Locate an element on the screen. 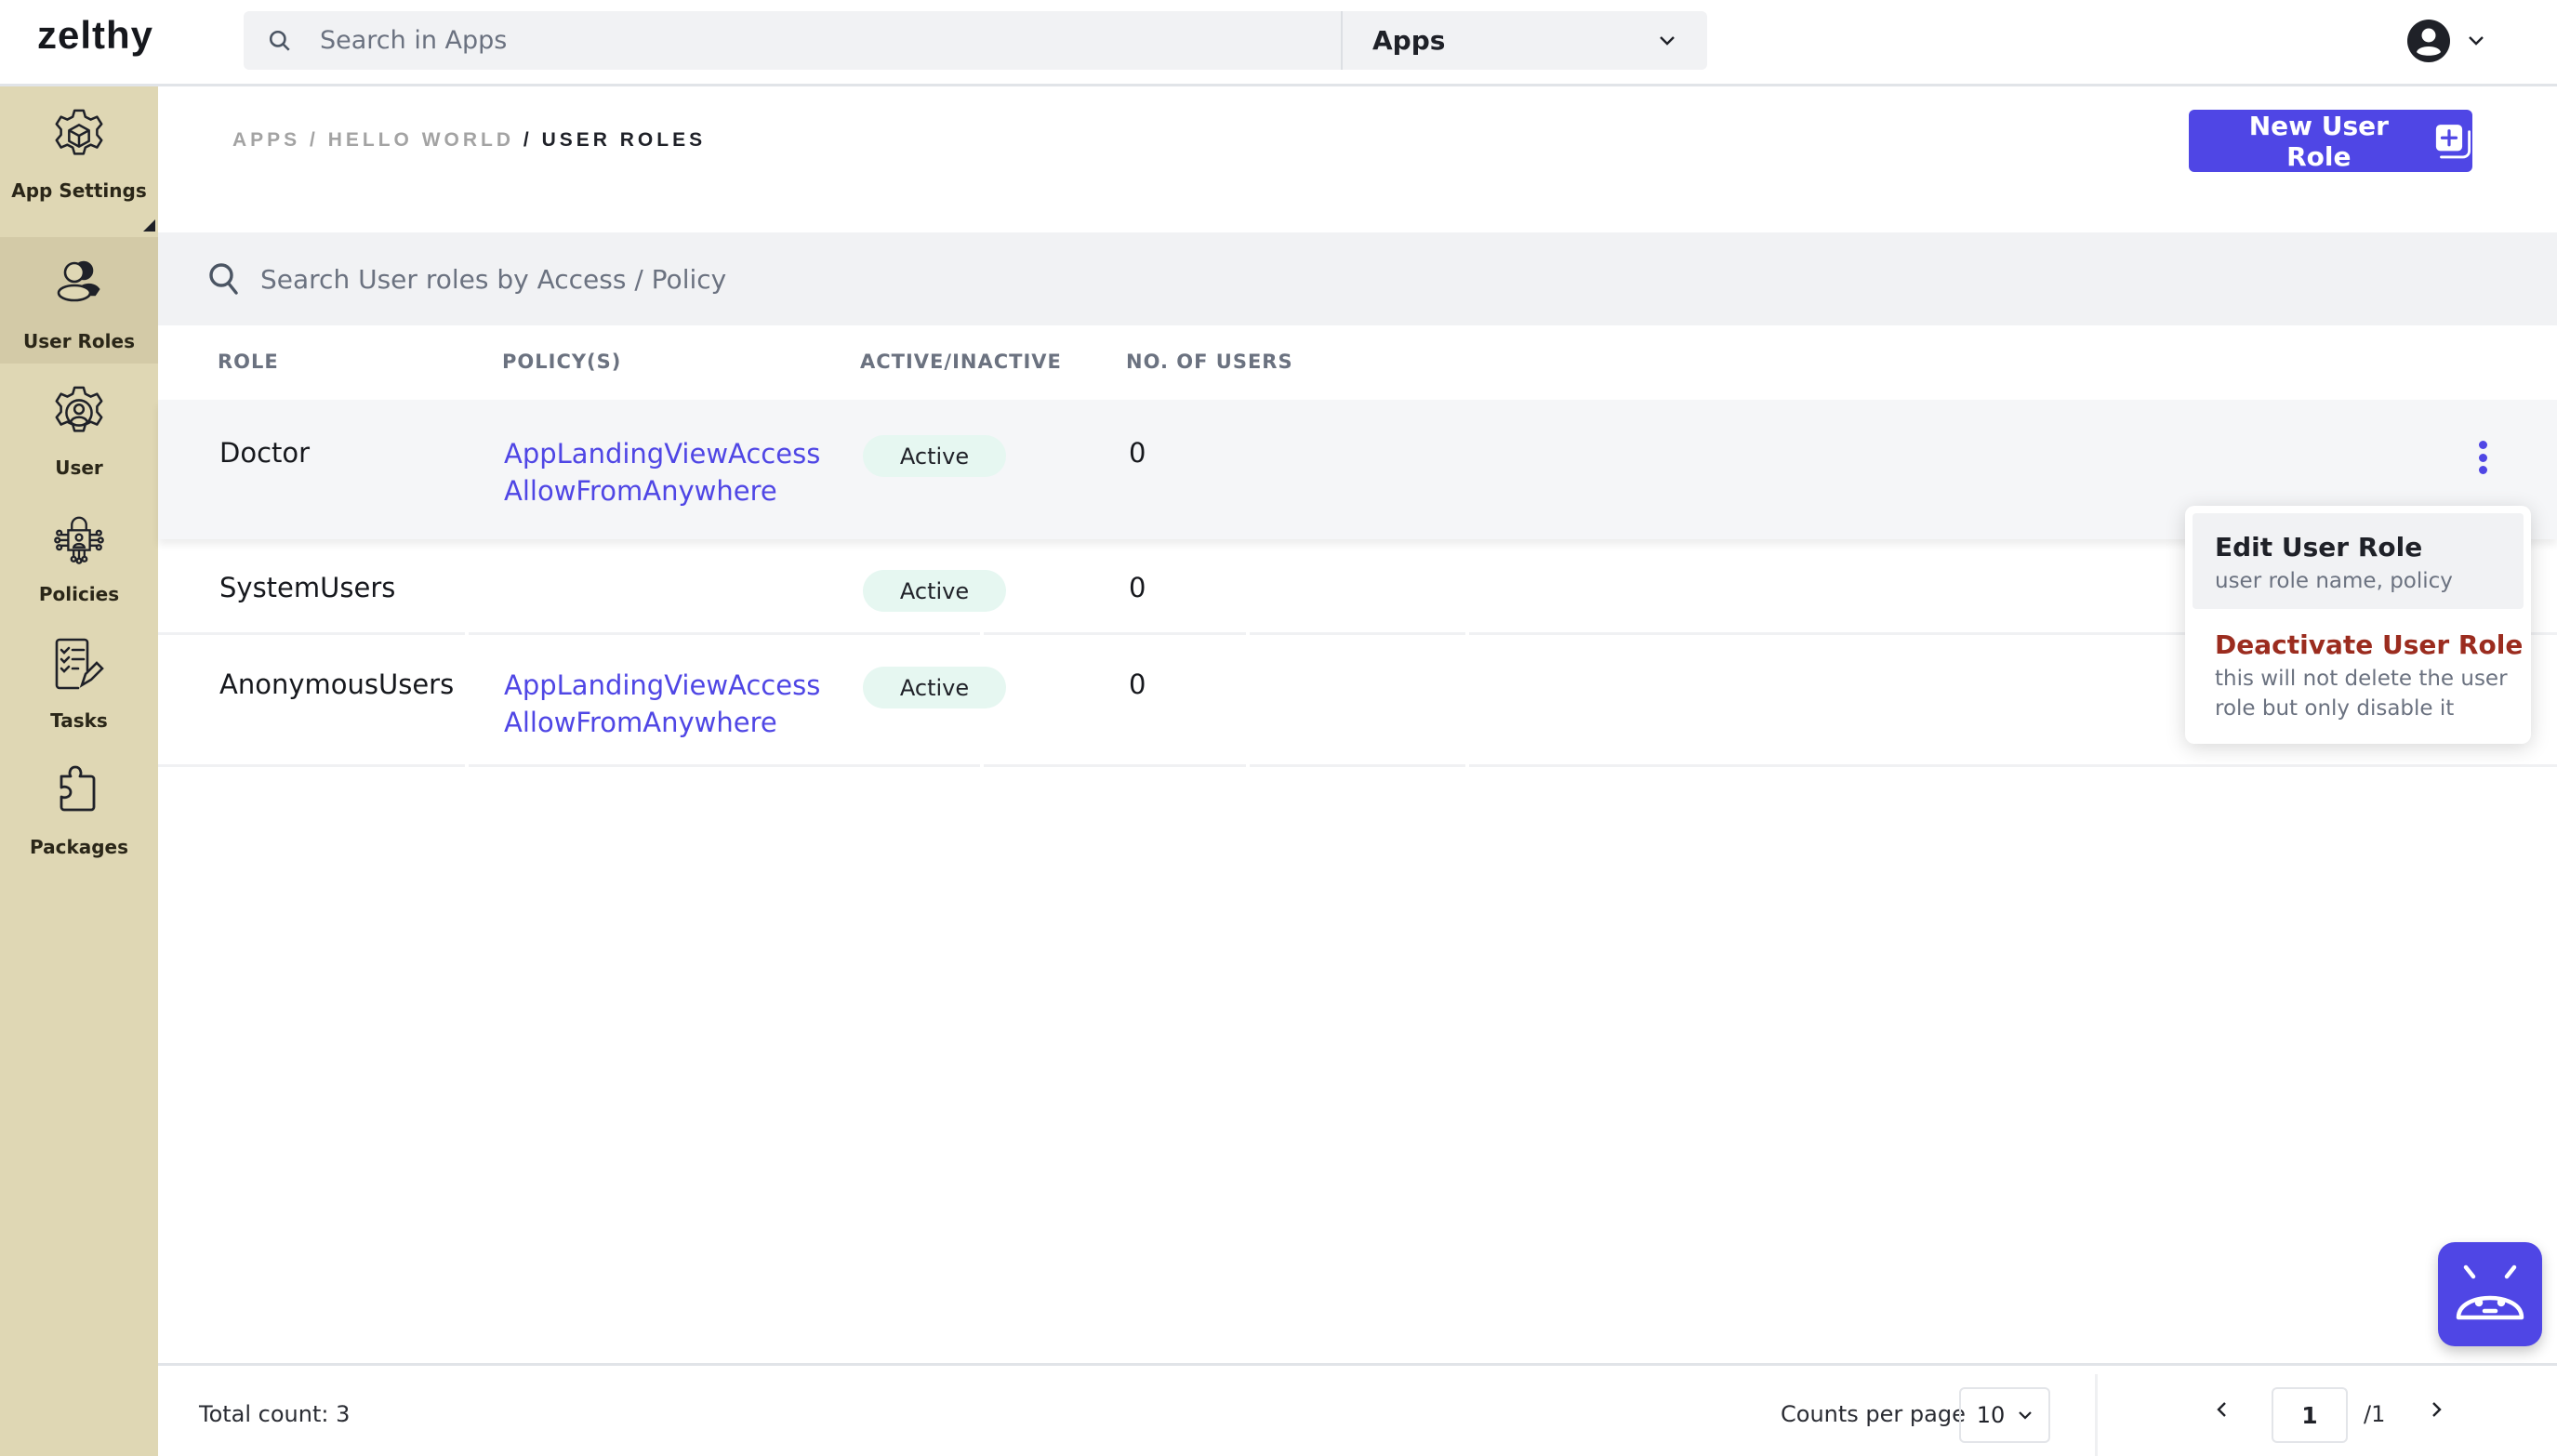  user-roles-icon is located at coordinates (78, 281).